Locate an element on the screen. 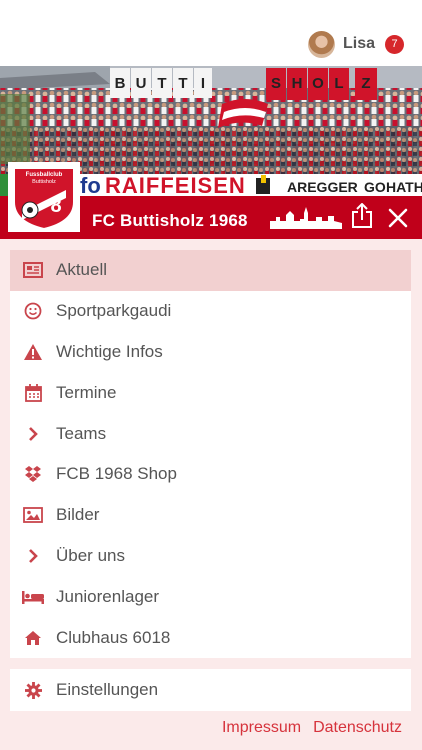  svg-text: HATH is located at coordinates (404, 187).